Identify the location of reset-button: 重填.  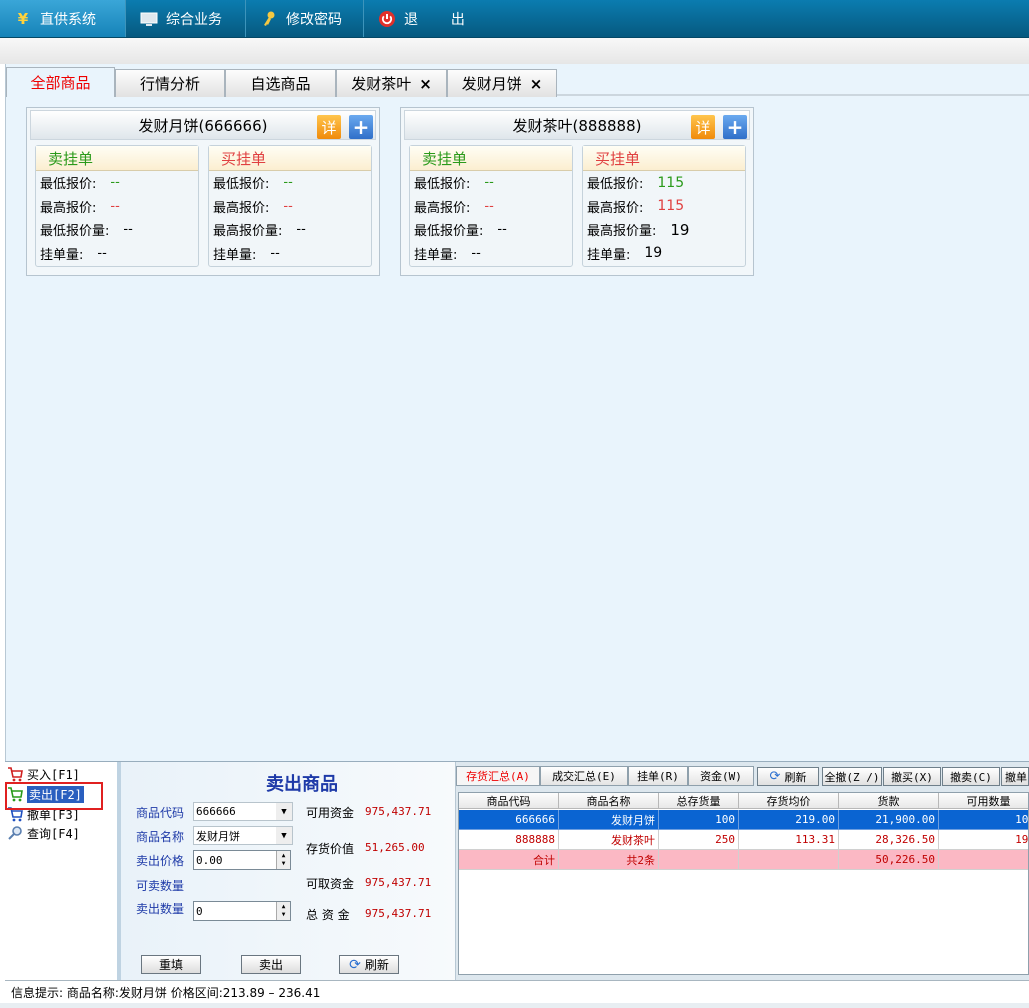
(171, 964).